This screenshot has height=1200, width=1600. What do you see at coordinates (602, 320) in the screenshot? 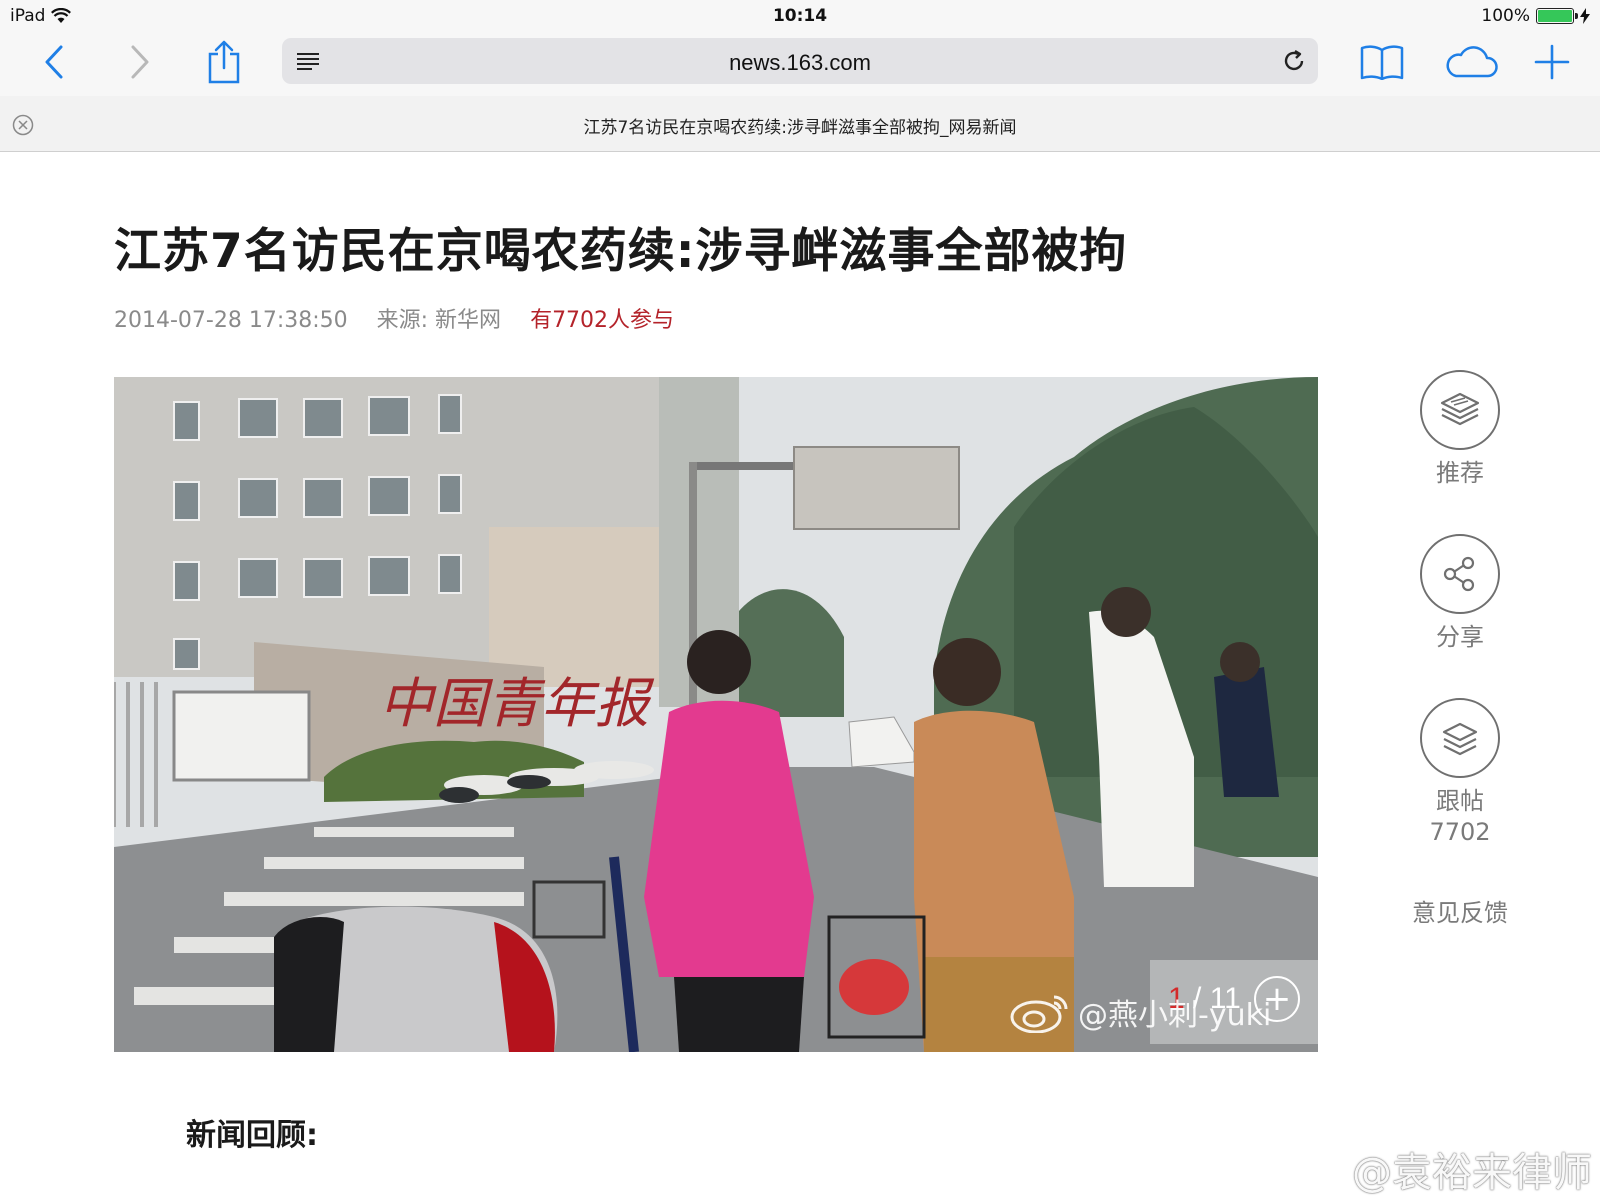
I see `participants-link: 有7702人参与` at bounding box center [602, 320].